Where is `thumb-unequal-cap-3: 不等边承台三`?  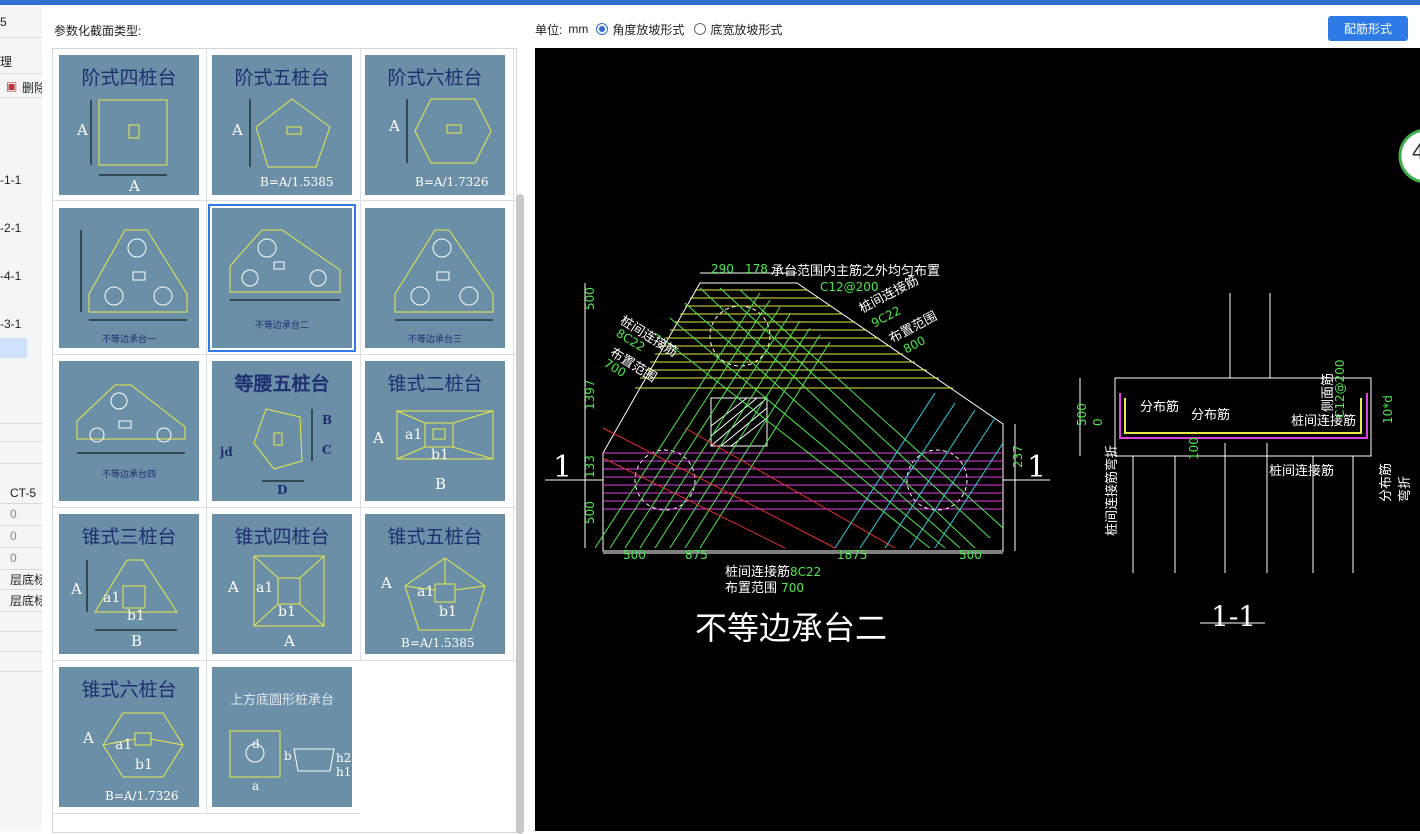 thumb-unequal-cap-3: 不等边承台三 is located at coordinates (435, 278).